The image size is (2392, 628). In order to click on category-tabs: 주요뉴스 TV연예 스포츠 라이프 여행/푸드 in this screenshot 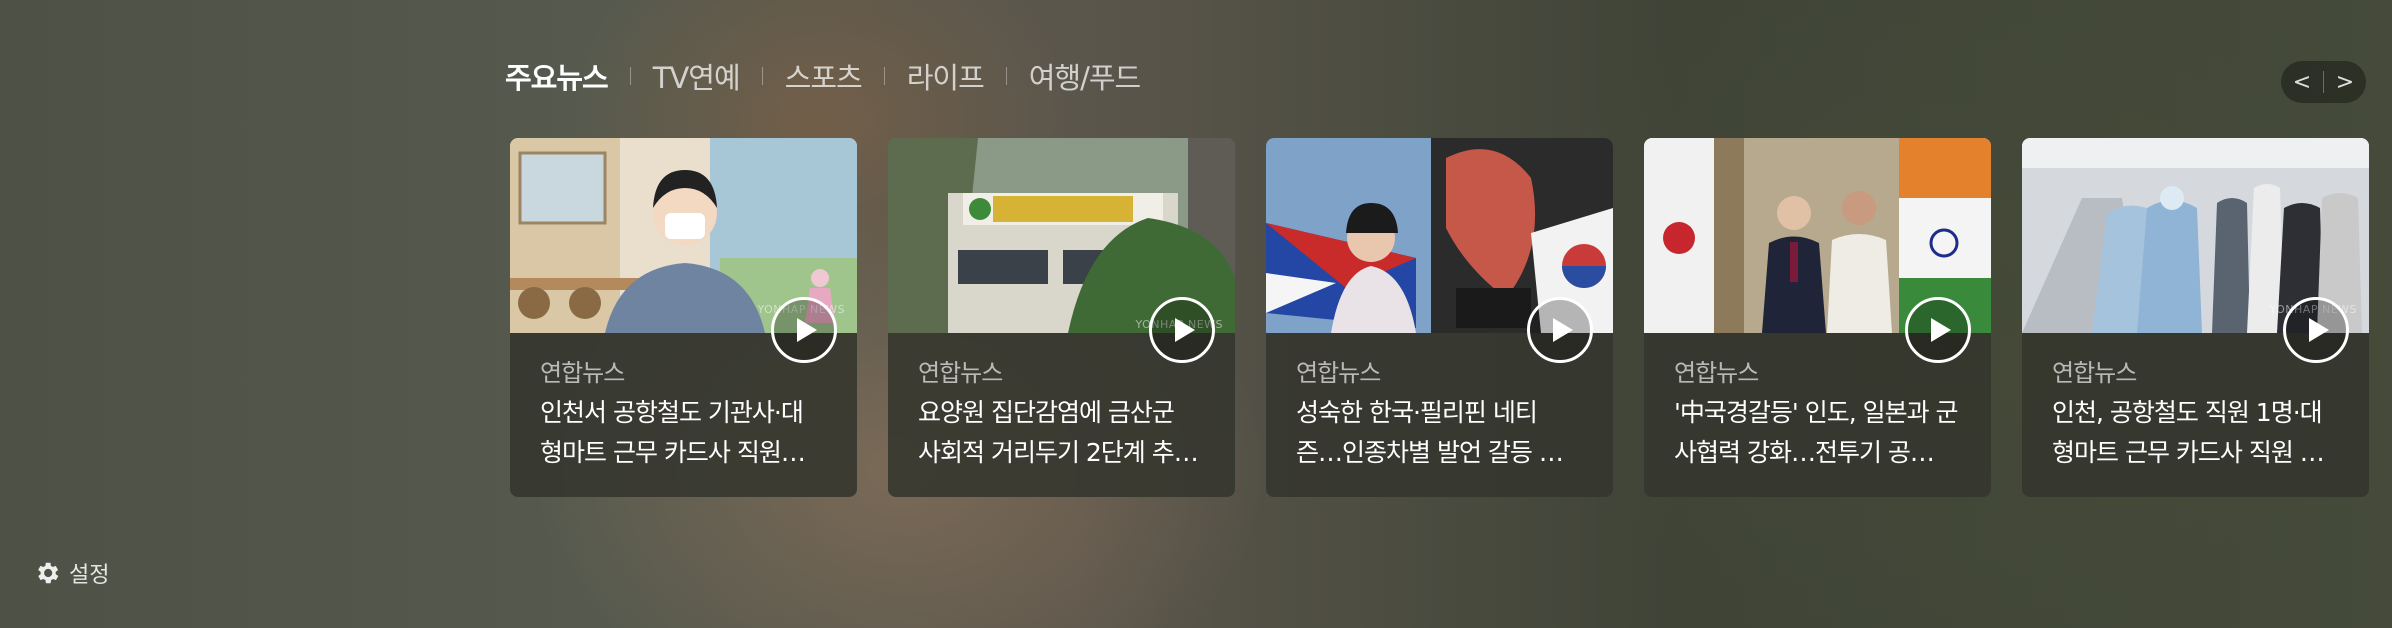, I will do `click(823, 76)`.